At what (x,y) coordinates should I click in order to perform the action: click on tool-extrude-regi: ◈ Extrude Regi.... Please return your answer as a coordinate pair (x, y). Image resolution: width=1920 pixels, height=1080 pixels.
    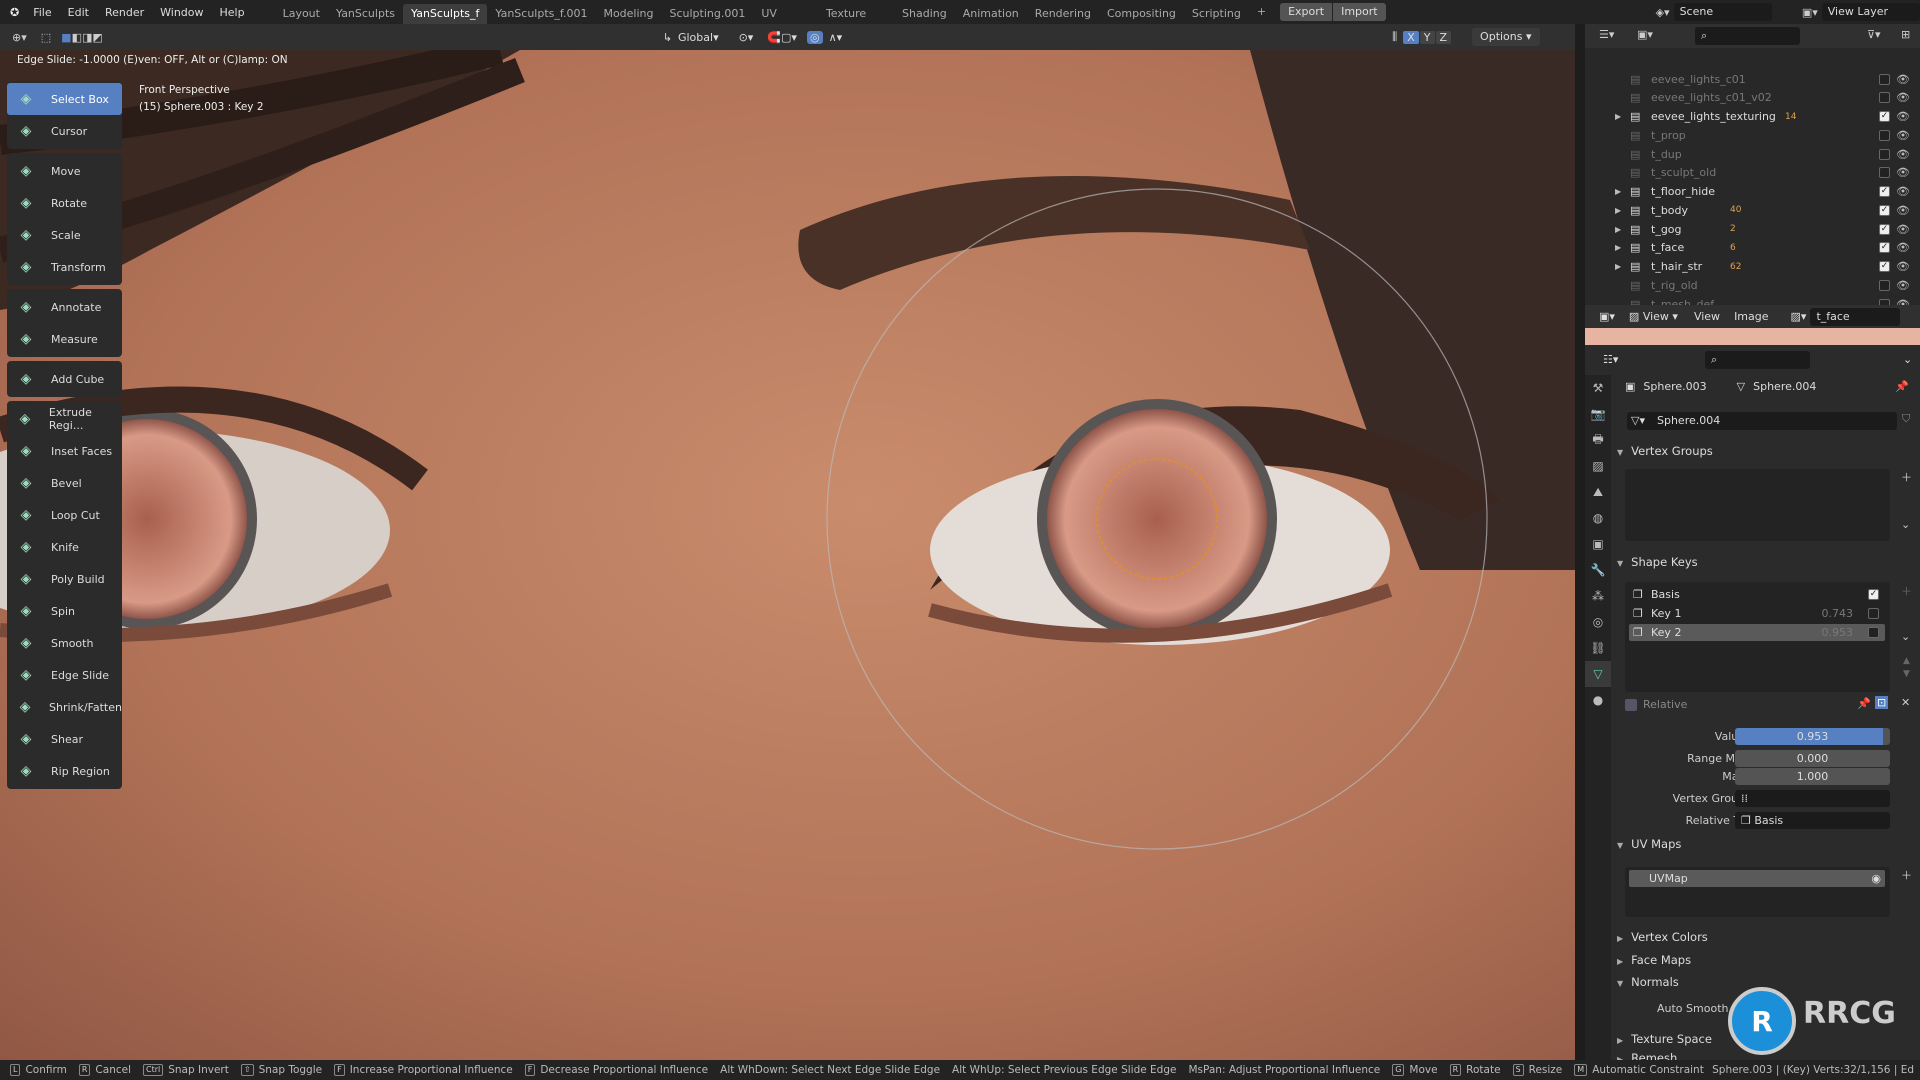
    Looking at the image, I should click on (64, 419).